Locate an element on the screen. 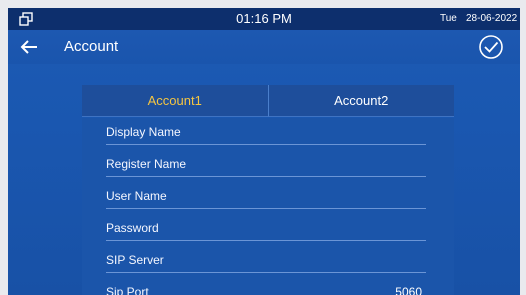 The width and height of the screenshot is (526, 295). account-tabs: Account1 Account2 is located at coordinates (268, 101).